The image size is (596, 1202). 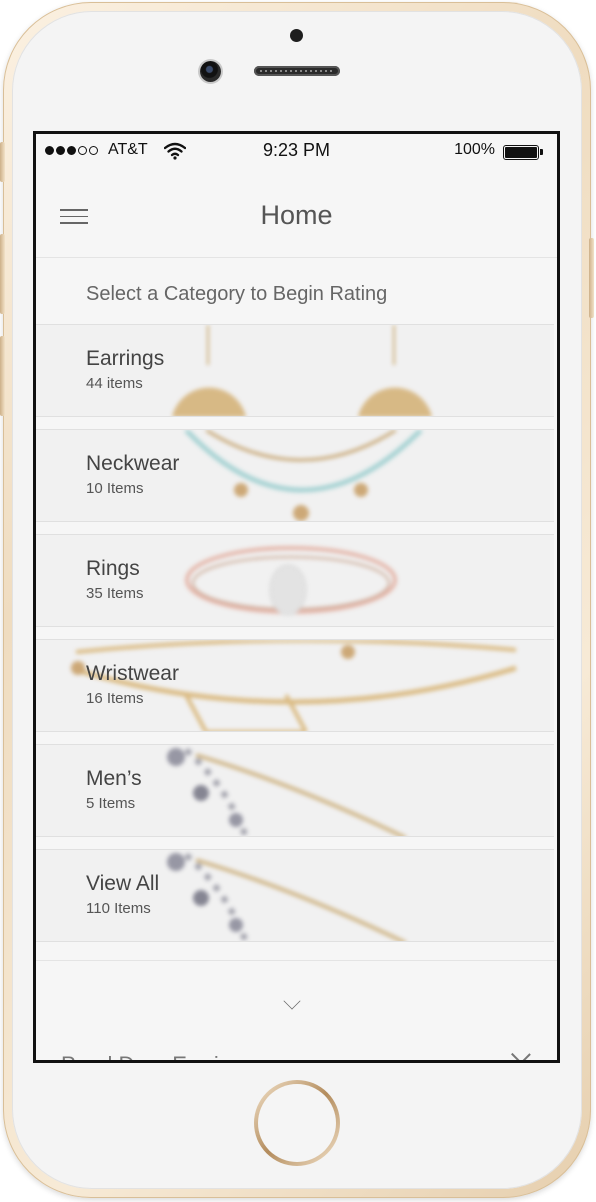 I want to click on category-name: Men’s, so click(x=114, y=778).